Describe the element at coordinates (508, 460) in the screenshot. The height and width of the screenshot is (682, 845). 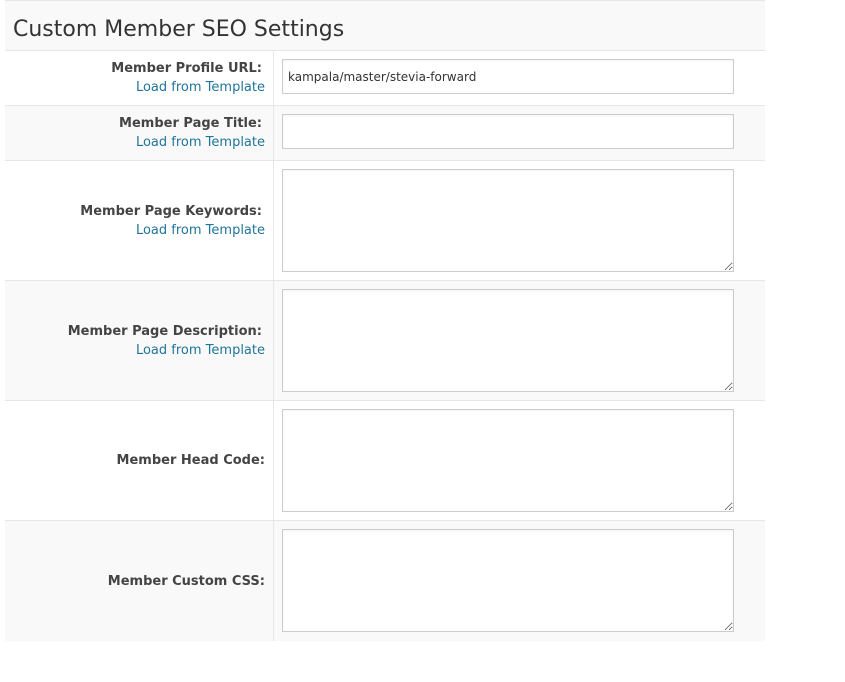
I see `head-code-textarea` at that location.